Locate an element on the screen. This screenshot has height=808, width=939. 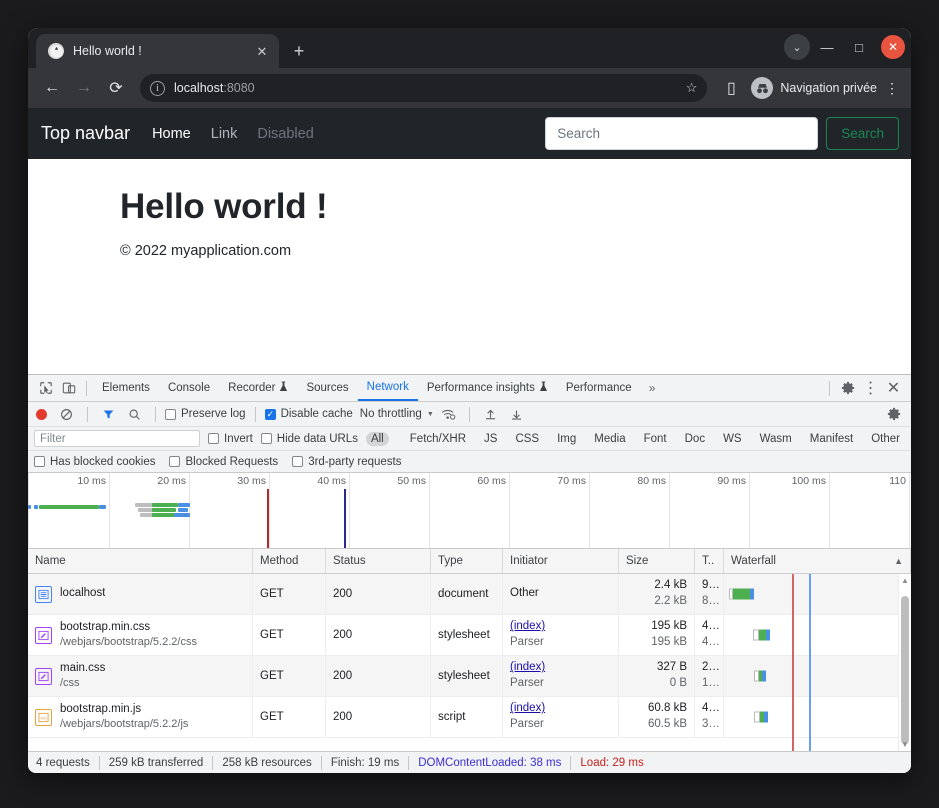
disable-cache-checkbox: Disable cache is located at coordinates (308, 414).